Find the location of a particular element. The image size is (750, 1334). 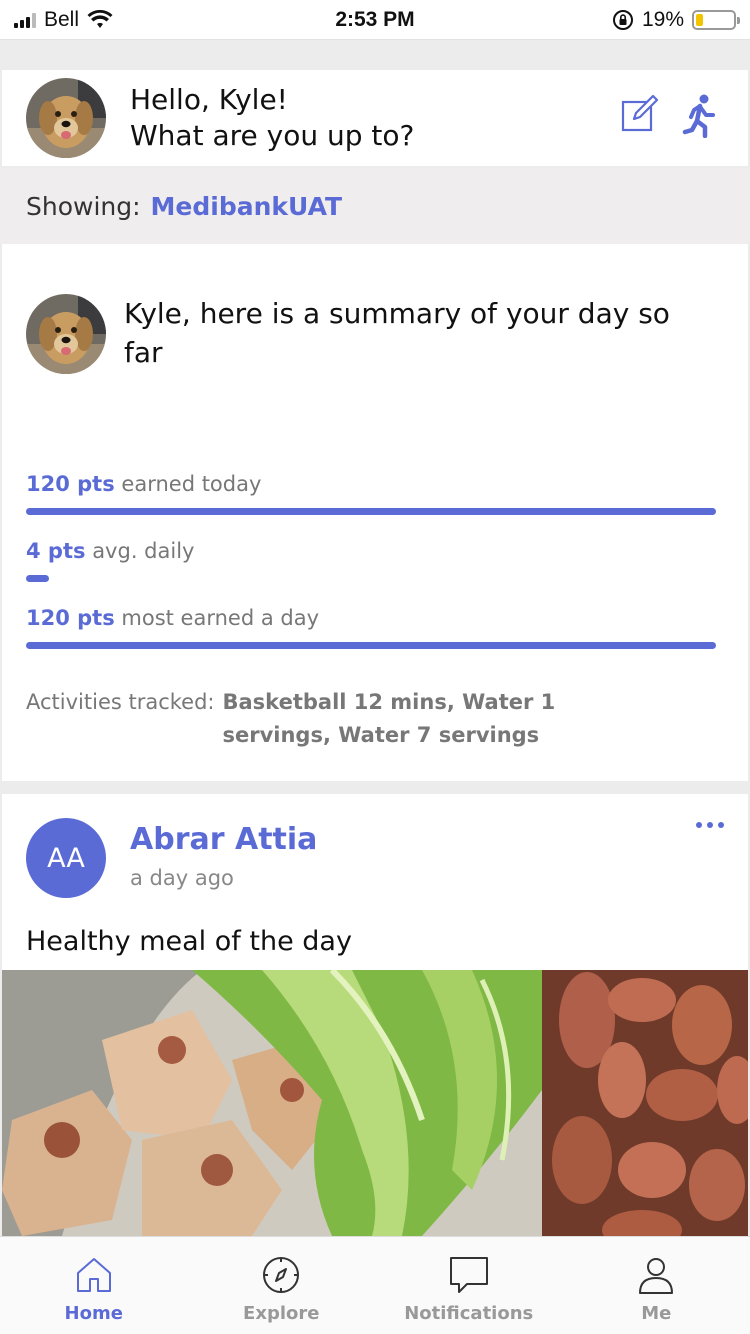

post-author-name: Abrar Attia is located at coordinates (223, 839).